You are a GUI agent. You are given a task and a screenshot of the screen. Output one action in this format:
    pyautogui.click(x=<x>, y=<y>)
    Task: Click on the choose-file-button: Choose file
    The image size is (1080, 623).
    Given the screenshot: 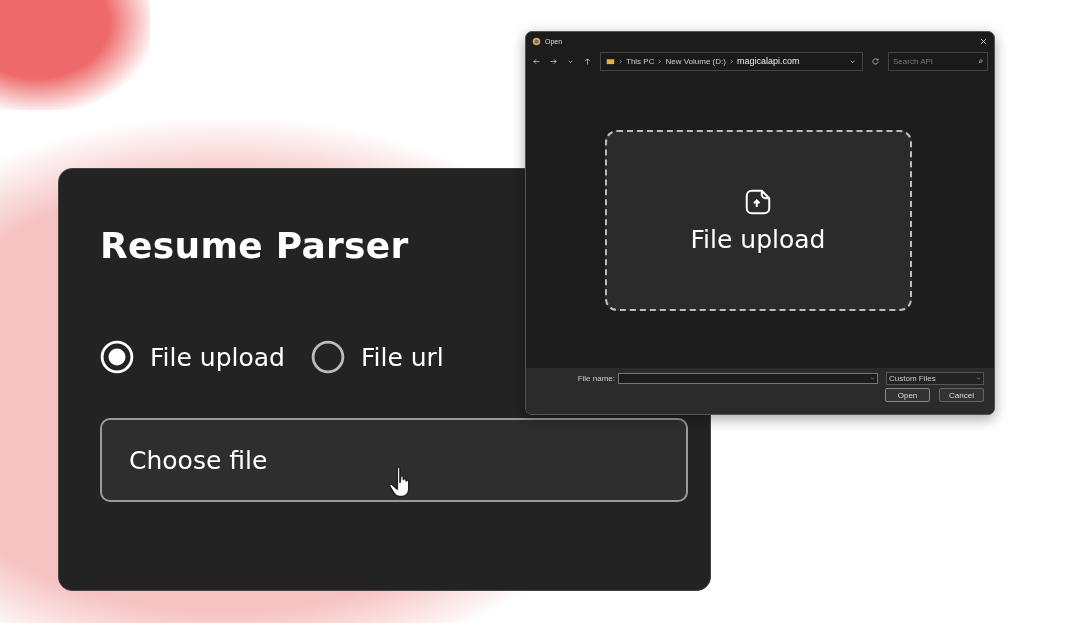 What is the action you would take?
    pyautogui.click(x=394, y=460)
    